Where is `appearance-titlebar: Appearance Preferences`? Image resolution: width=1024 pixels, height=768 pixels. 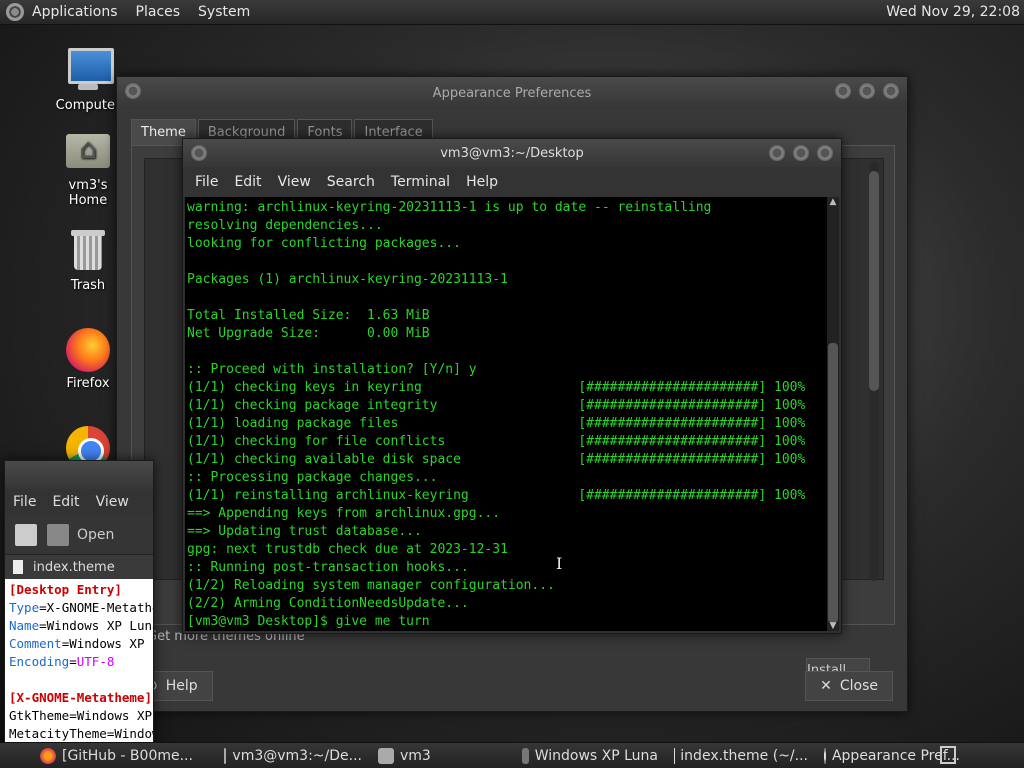 appearance-titlebar: Appearance Preferences is located at coordinates (512, 93).